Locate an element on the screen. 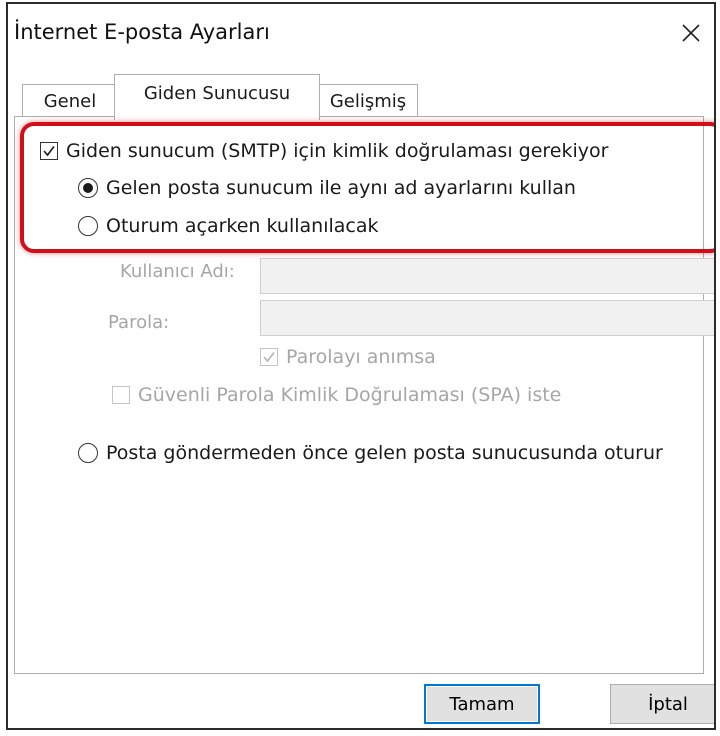 Image resolution: width=720 pixels, height=736 pixels. auth-required-checkbox is located at coordinates (49, 151).